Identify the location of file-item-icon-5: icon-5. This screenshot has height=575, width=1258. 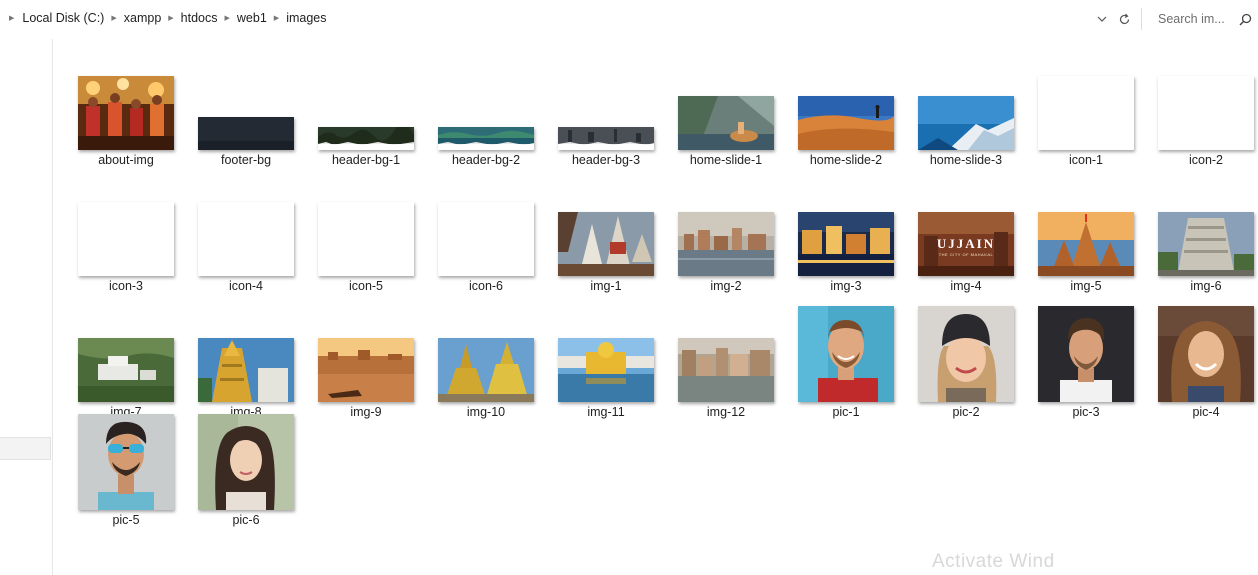
(366, 255).